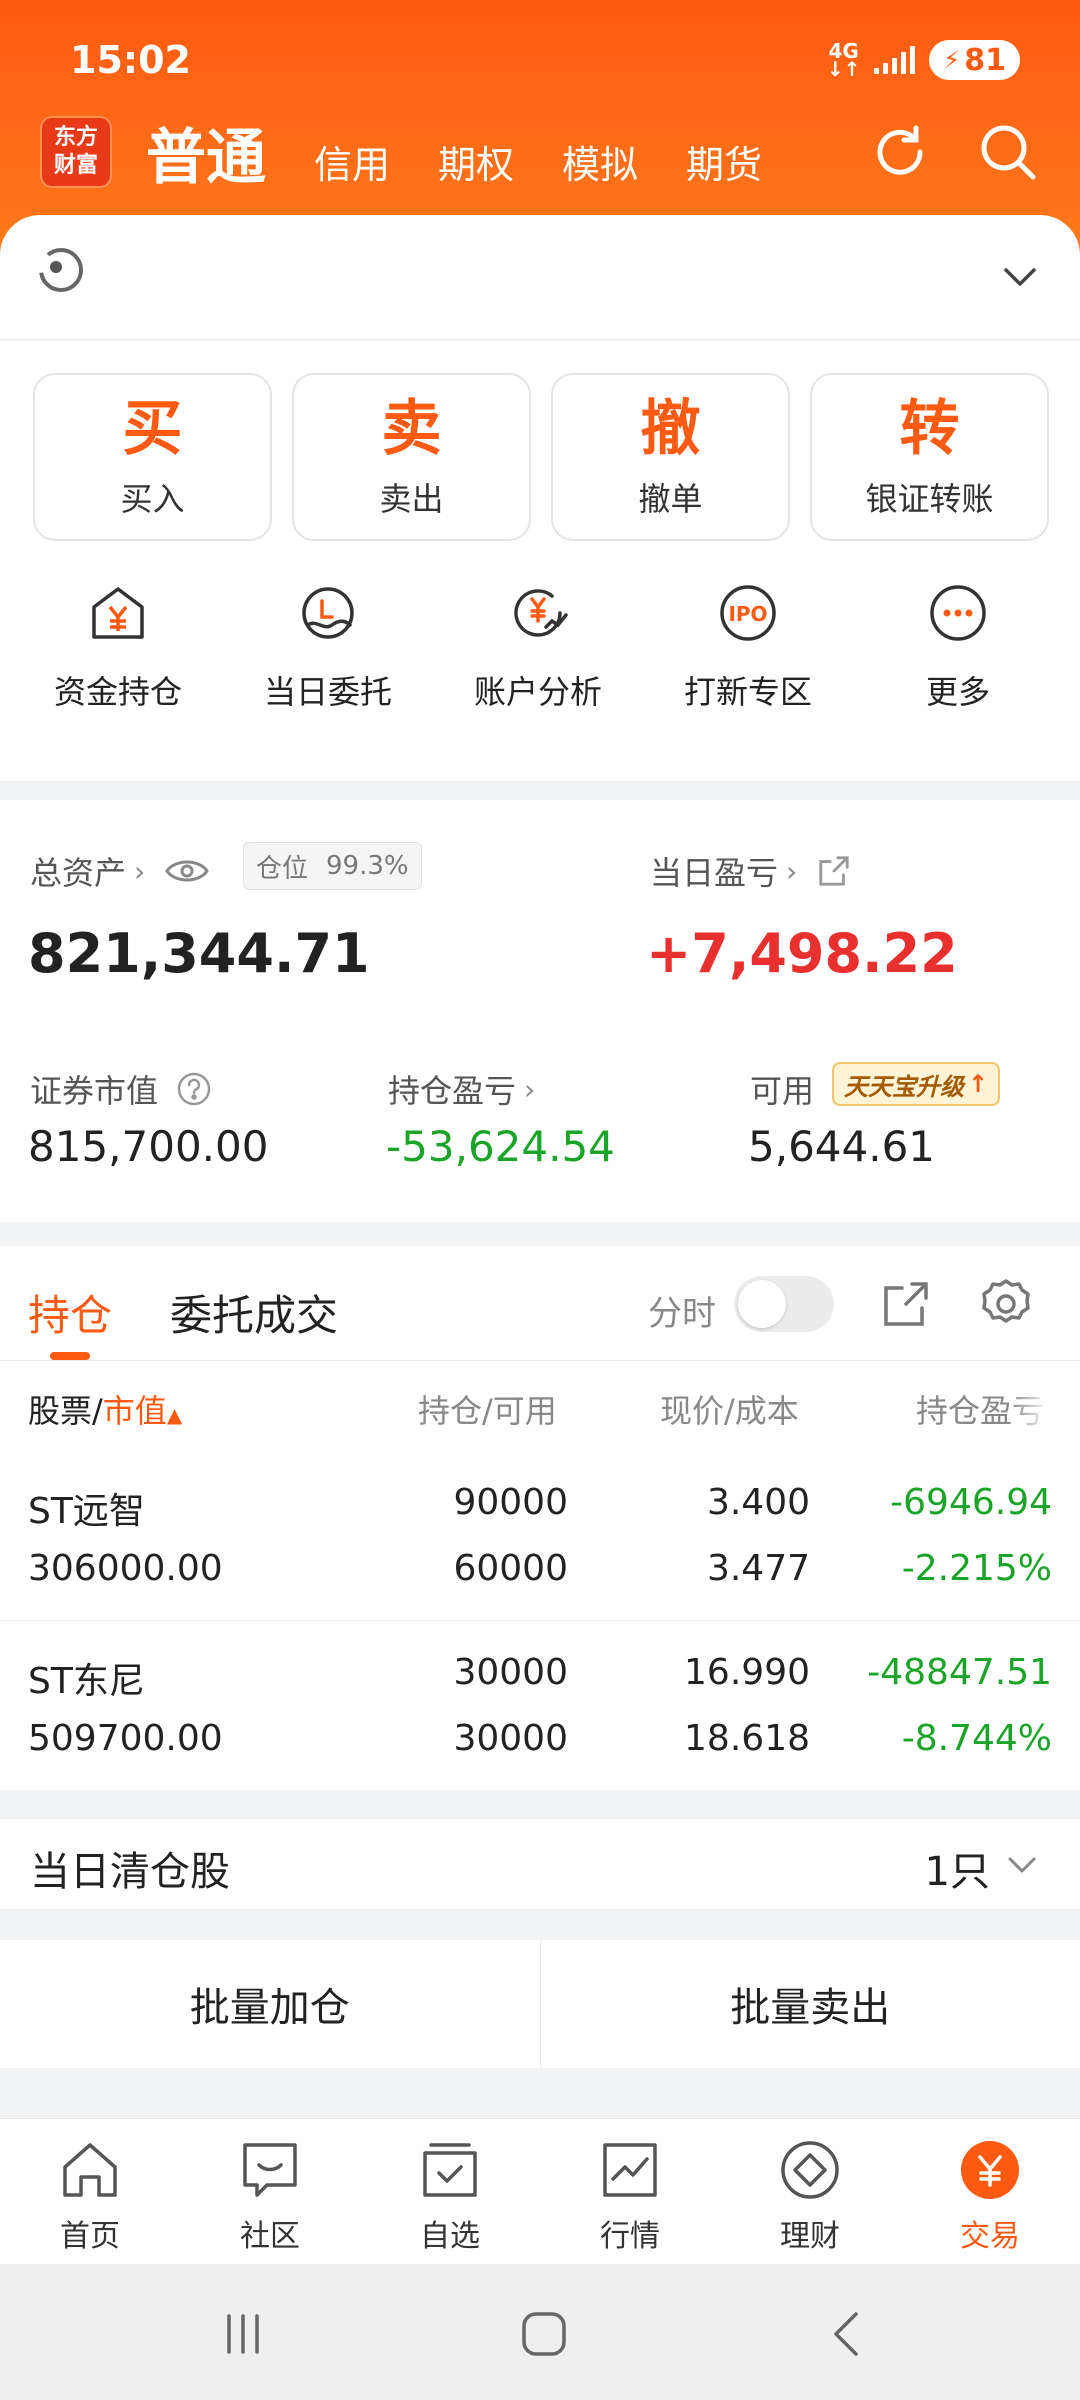 This screenshot has width=1080, height=2400. Describe the element at coordinates (724, 161) in the screenshot. I see `tab-futures: 期货` at that location.